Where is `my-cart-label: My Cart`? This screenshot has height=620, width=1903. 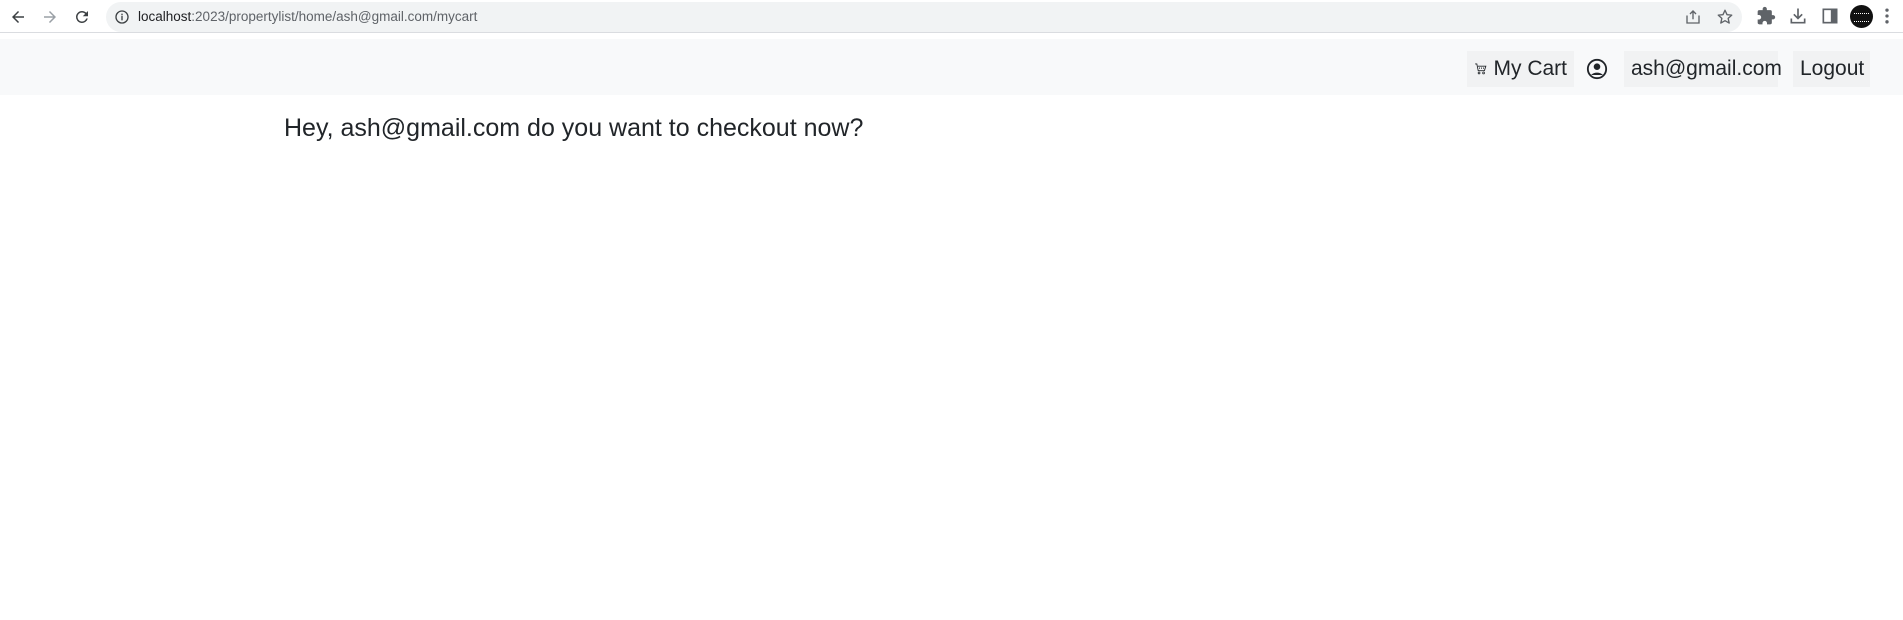
my-cart-label: My Cart is located at coordinates (1530, 68).